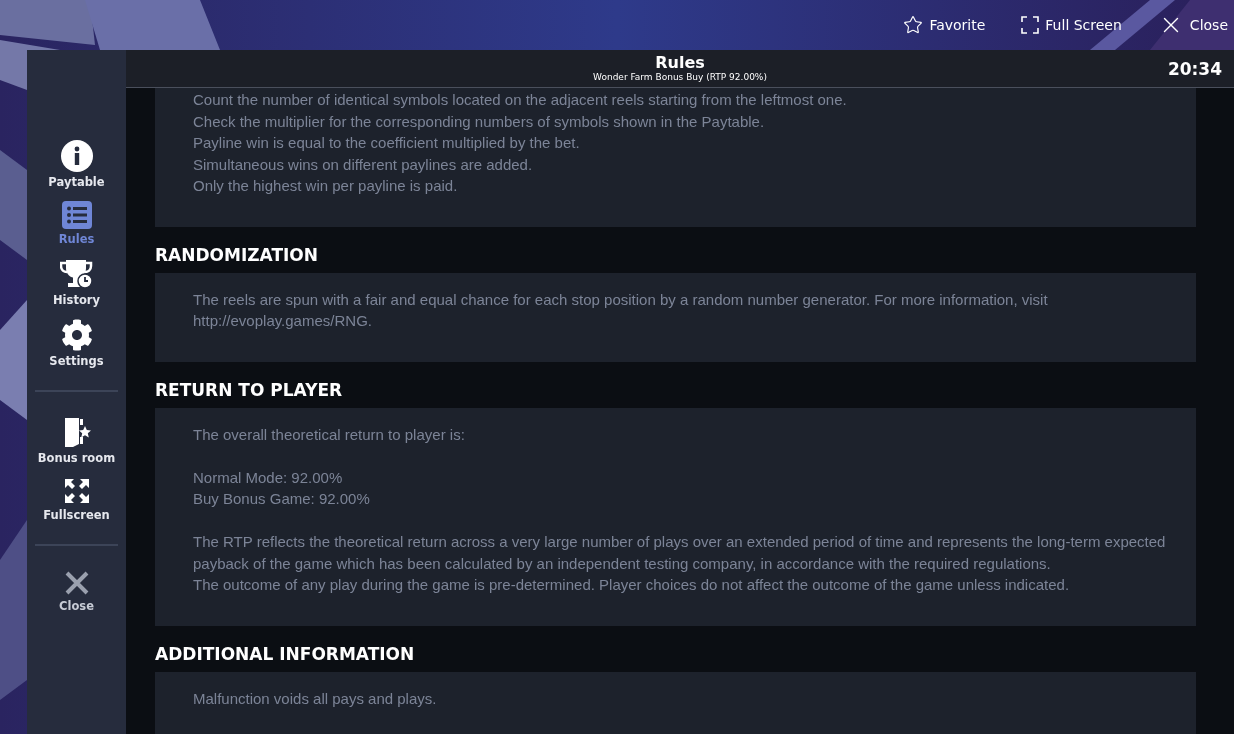 The width and height of the screenshot is (1234, 734). Describe the element at coordinates (282, 499) in the screenshot. I see `paragraph: Buy Bonus Game: 92.00%` at that location.